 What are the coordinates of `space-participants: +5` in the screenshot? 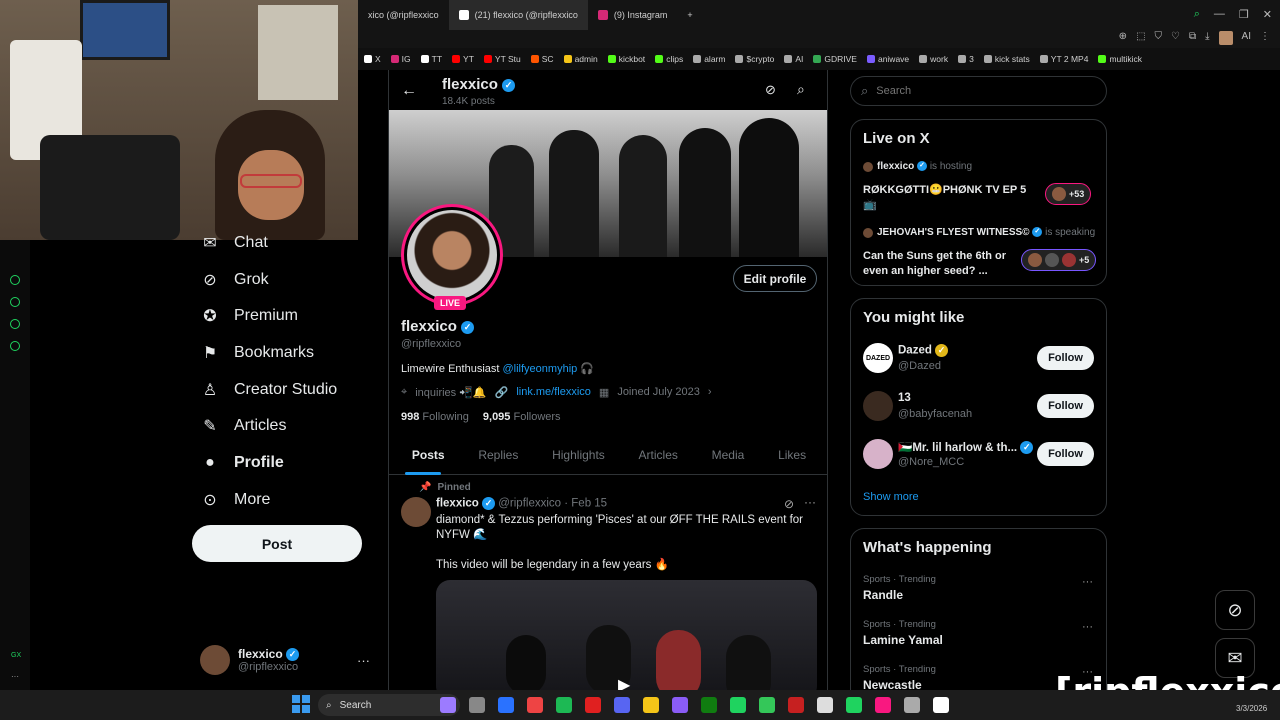 It's located at (1059, 260).